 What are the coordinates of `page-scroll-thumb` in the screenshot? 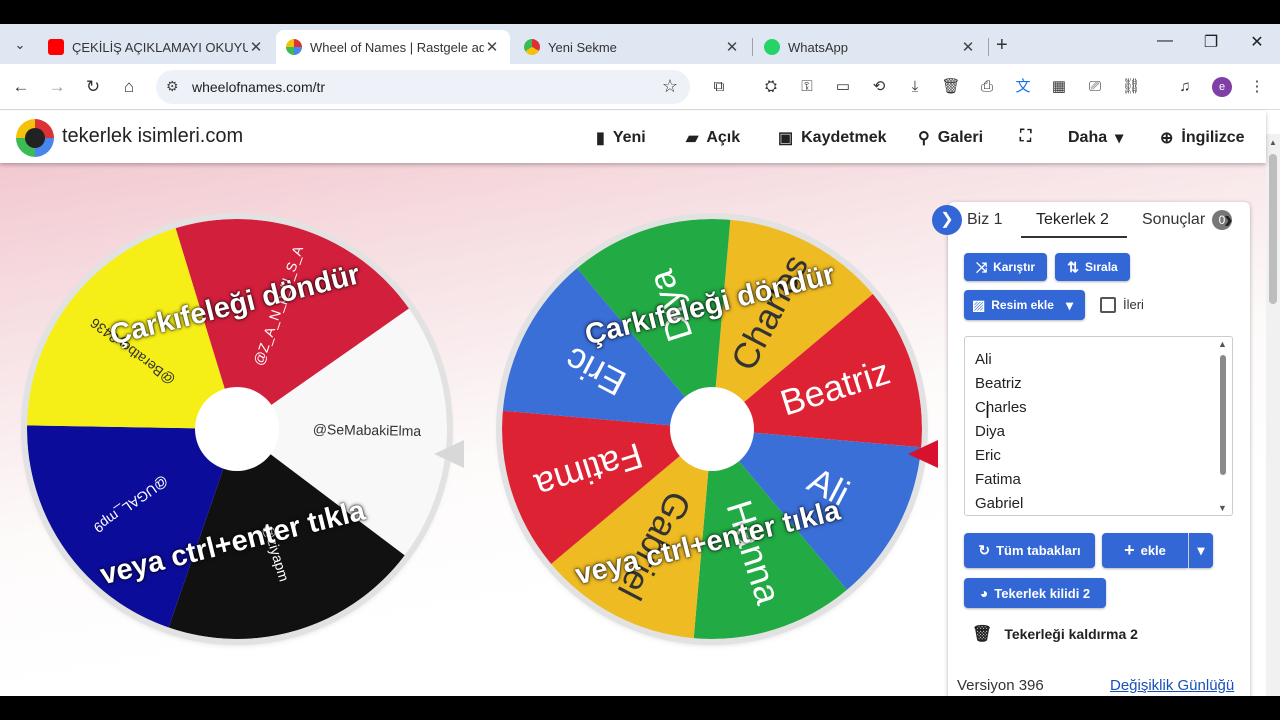 It's located at (1273, 229).